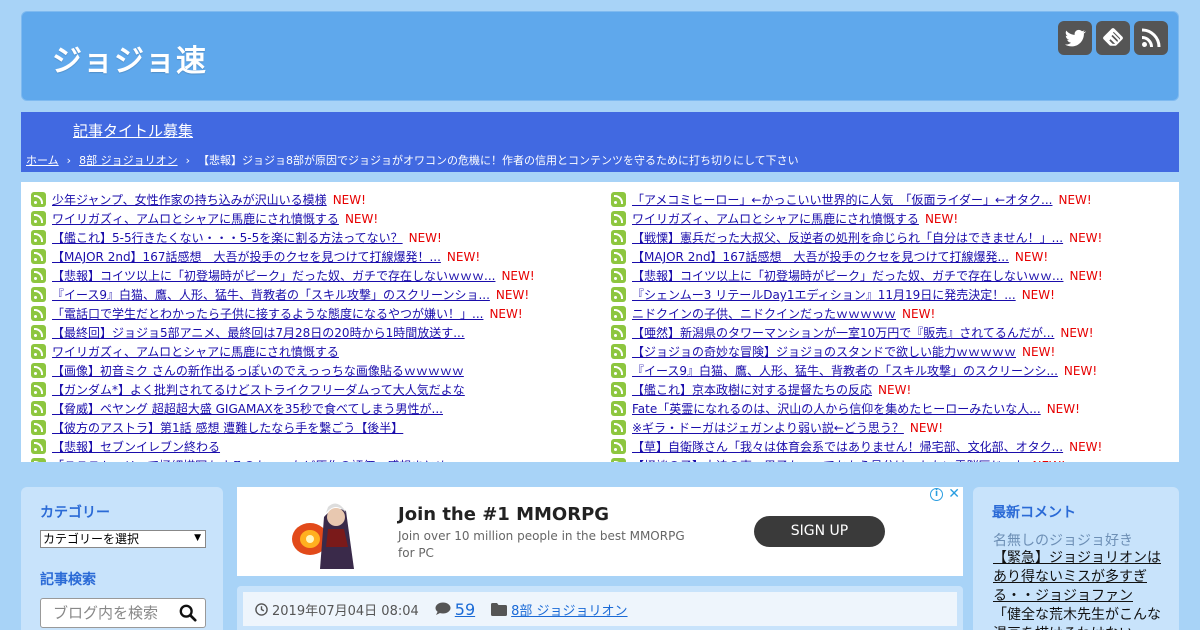 The width and height of the screenshot is (1200, 630). I want to click on rss-button, so click(1151, 38).